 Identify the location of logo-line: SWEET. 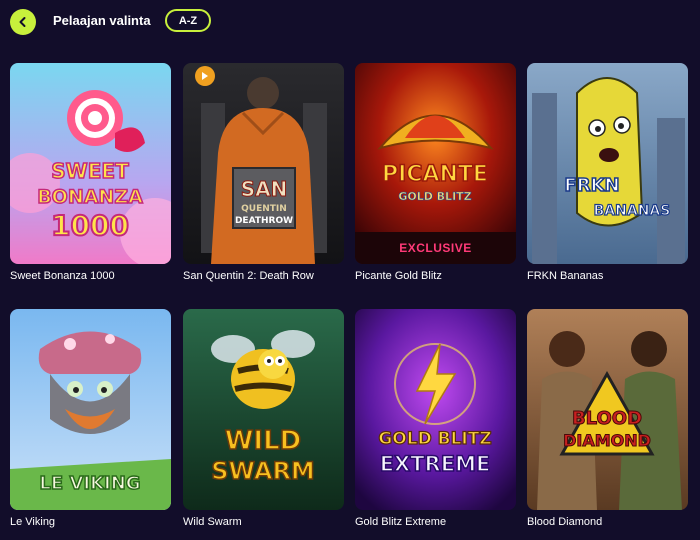
(90, 171).